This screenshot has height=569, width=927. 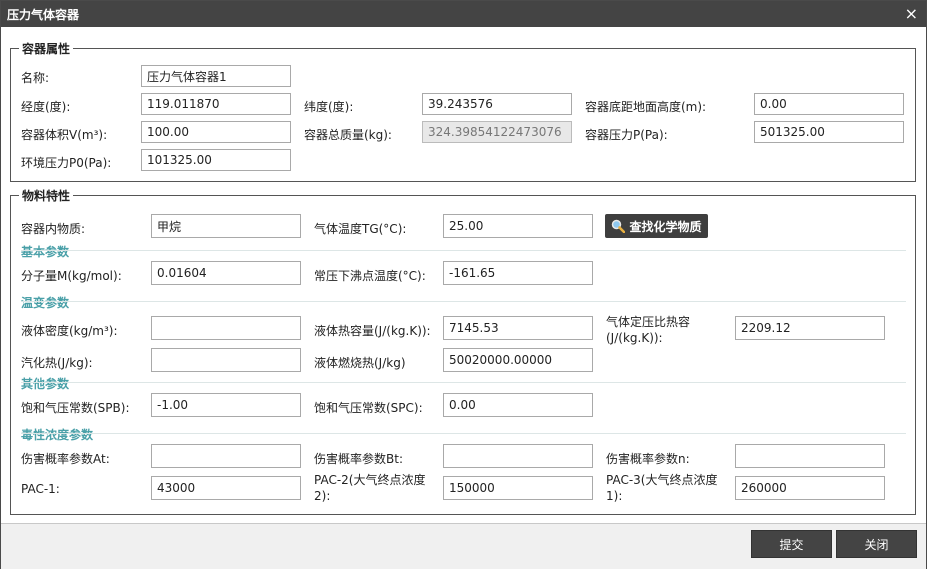 What do you see at coordinates (518, 226) in the screenshot?
I see `gas-temp-input` at bounding box center [518, 226].